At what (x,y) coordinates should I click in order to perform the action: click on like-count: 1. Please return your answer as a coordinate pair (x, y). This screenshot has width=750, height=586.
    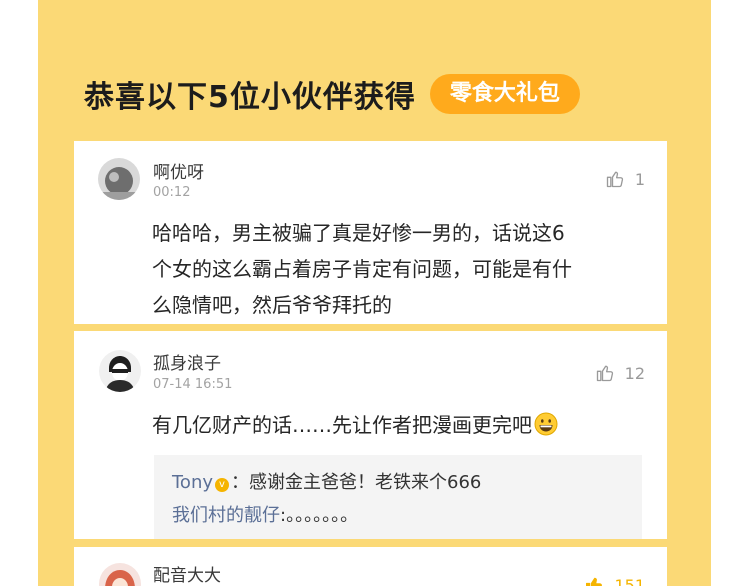
    Looking at the image, I should click on (639, 179).